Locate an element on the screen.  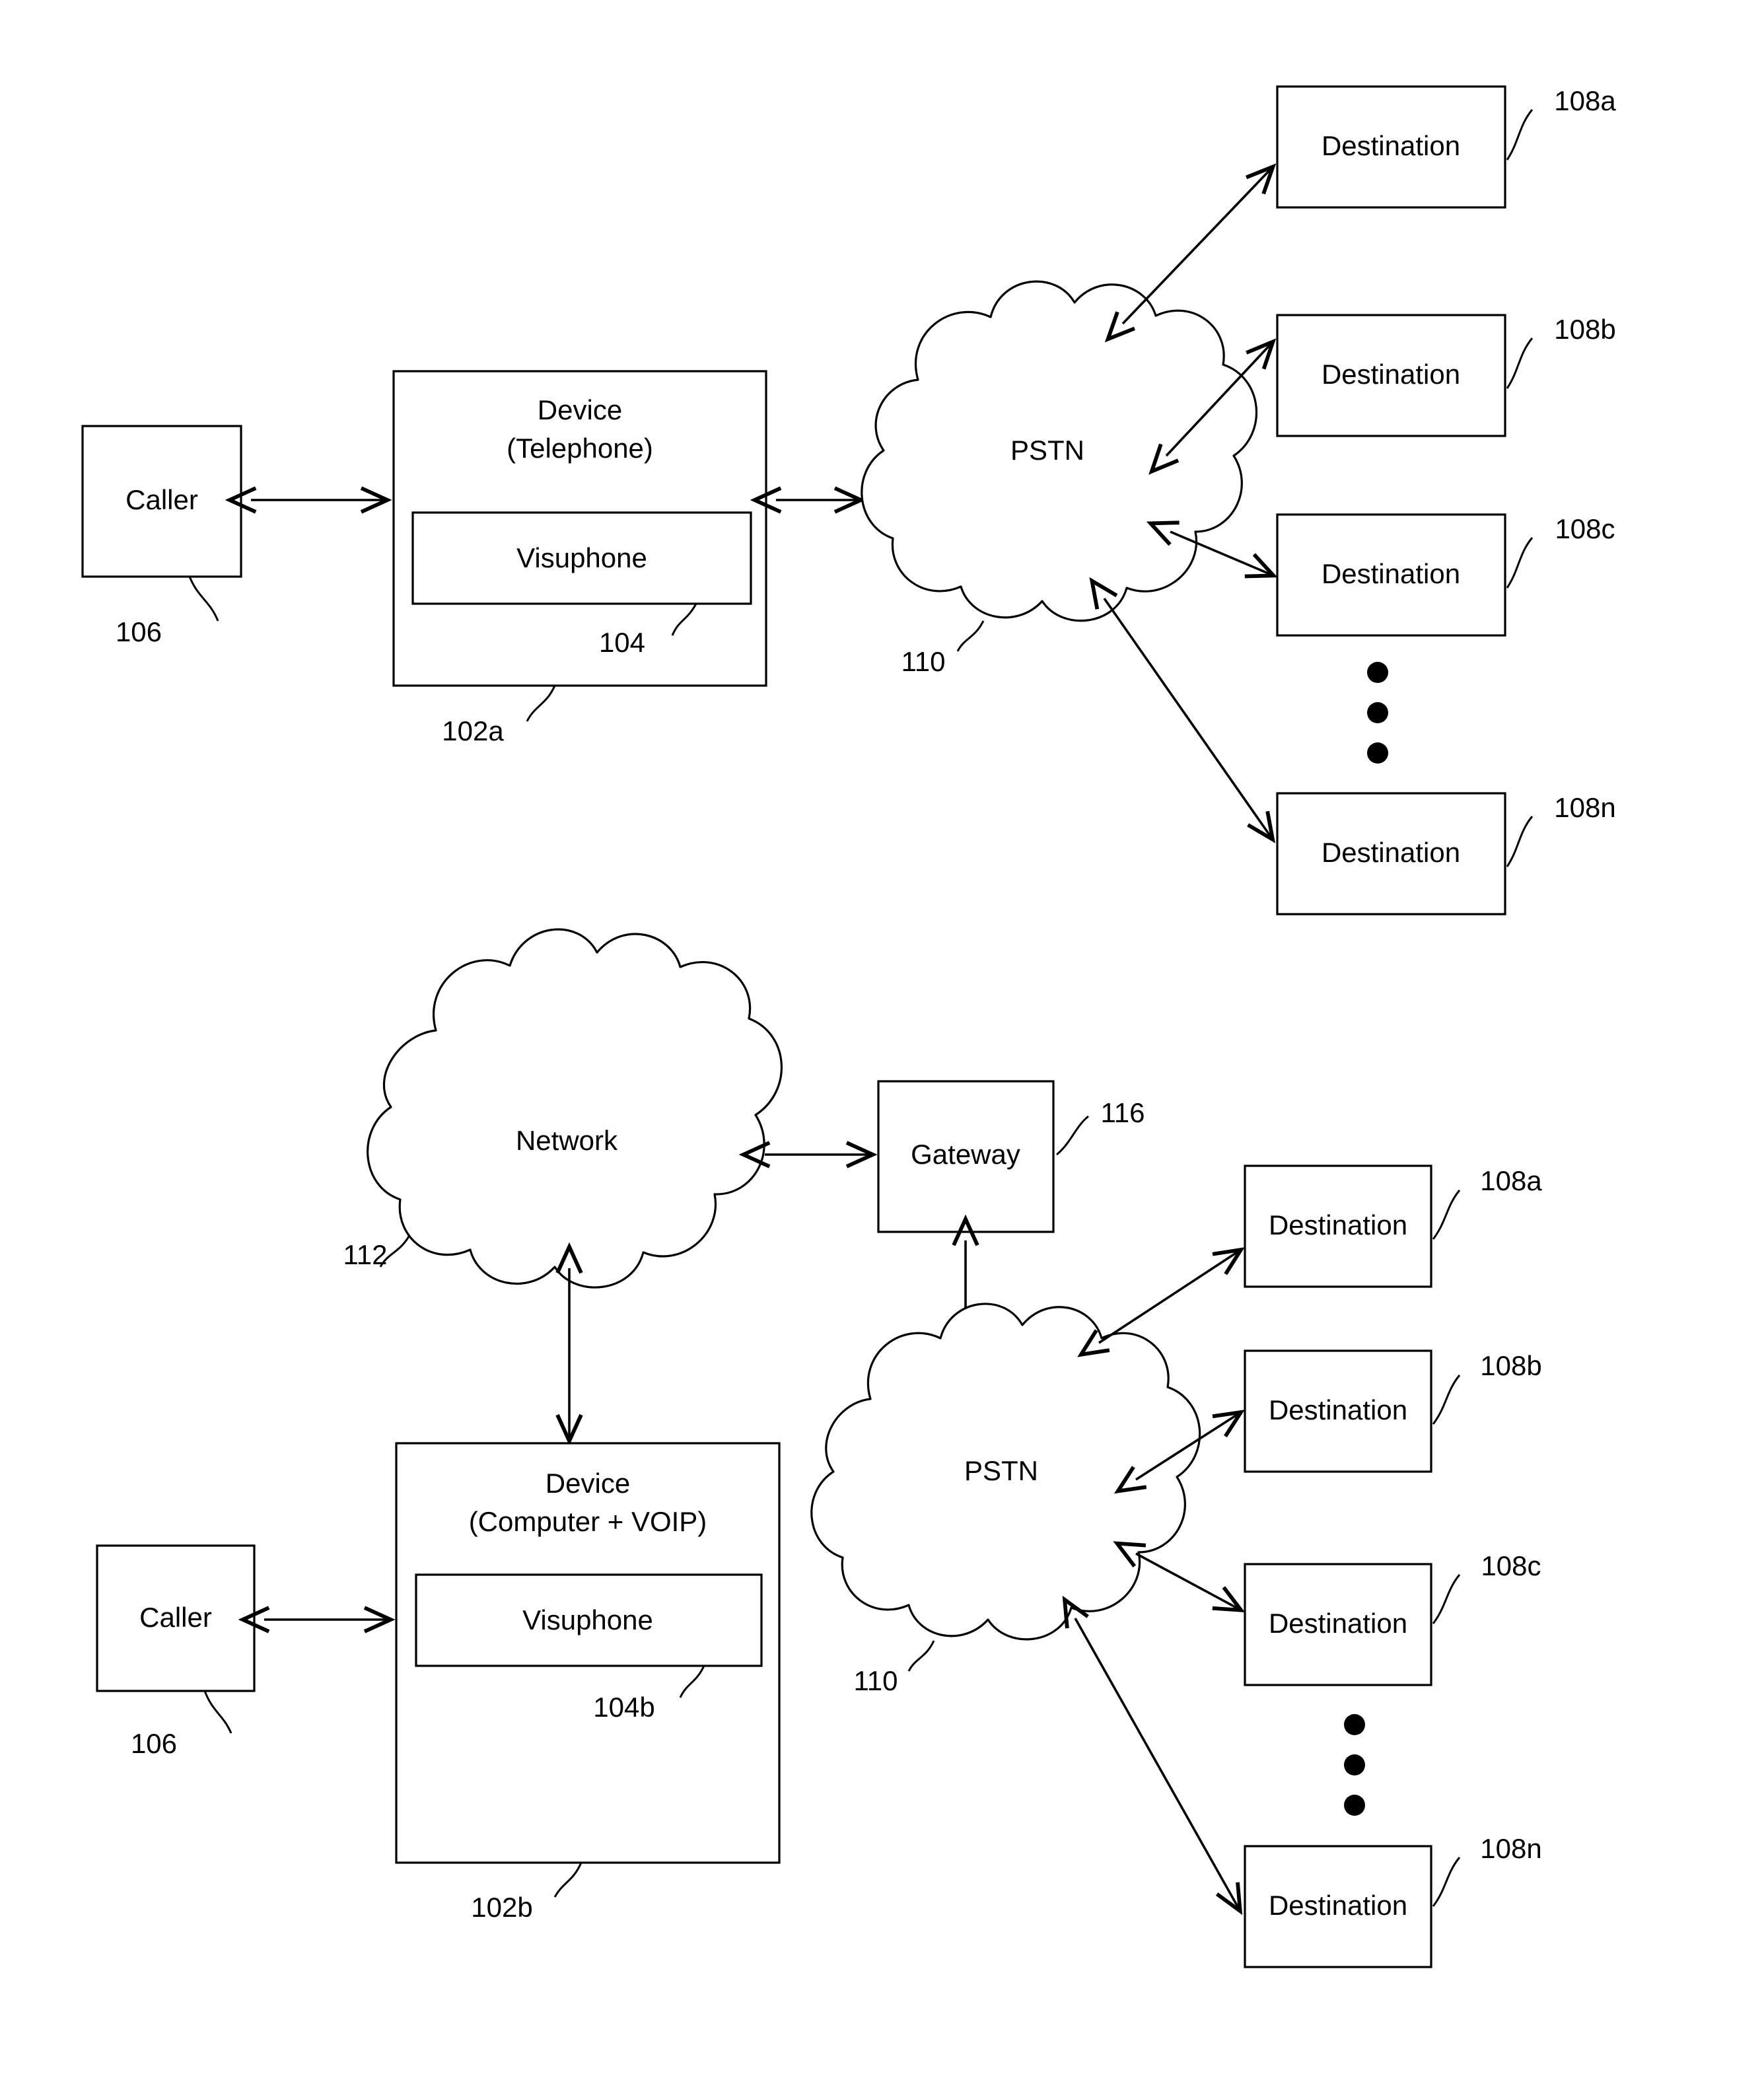
lower-destination-c-leader-line is located at coordinates (1447, 1599).